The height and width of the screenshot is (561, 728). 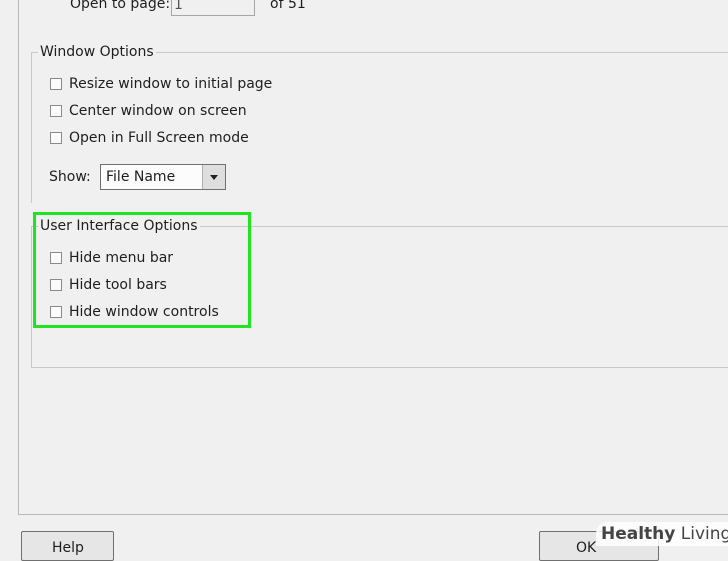 I want to click on healthy-living-watermark: Healthy Living, so click(x=662, y=534).